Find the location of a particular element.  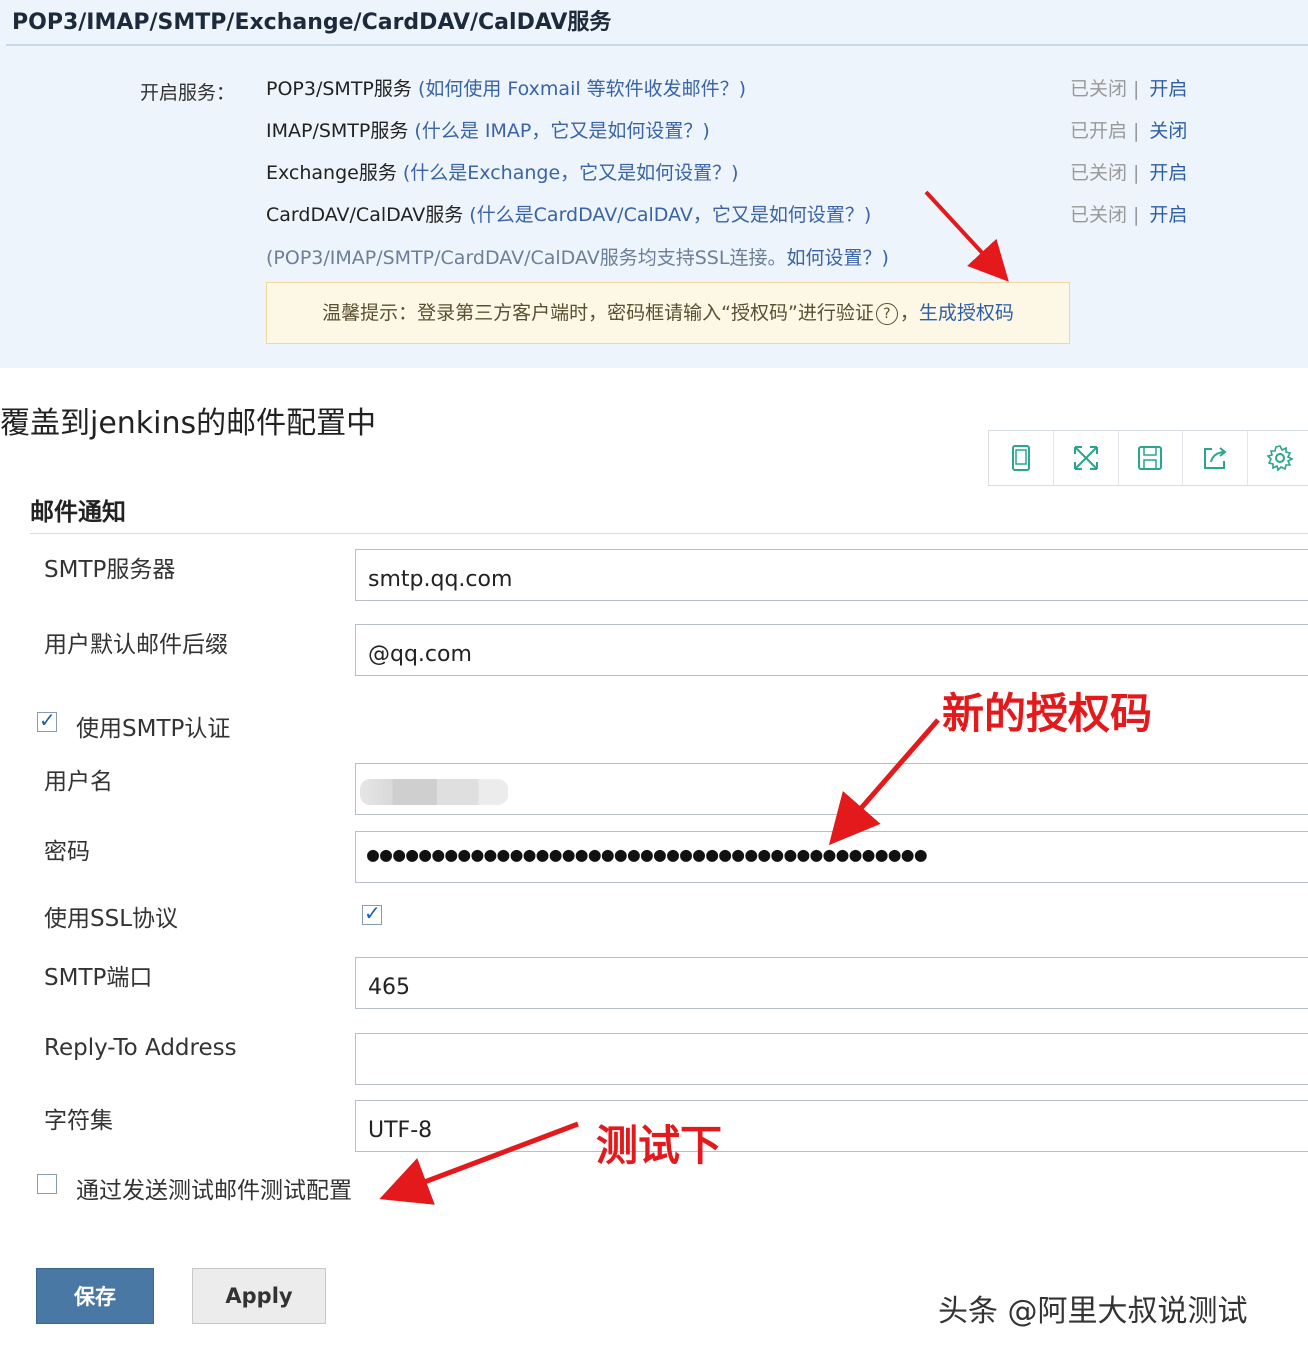

password-label: 密码 is located at coordinates (67, 852).